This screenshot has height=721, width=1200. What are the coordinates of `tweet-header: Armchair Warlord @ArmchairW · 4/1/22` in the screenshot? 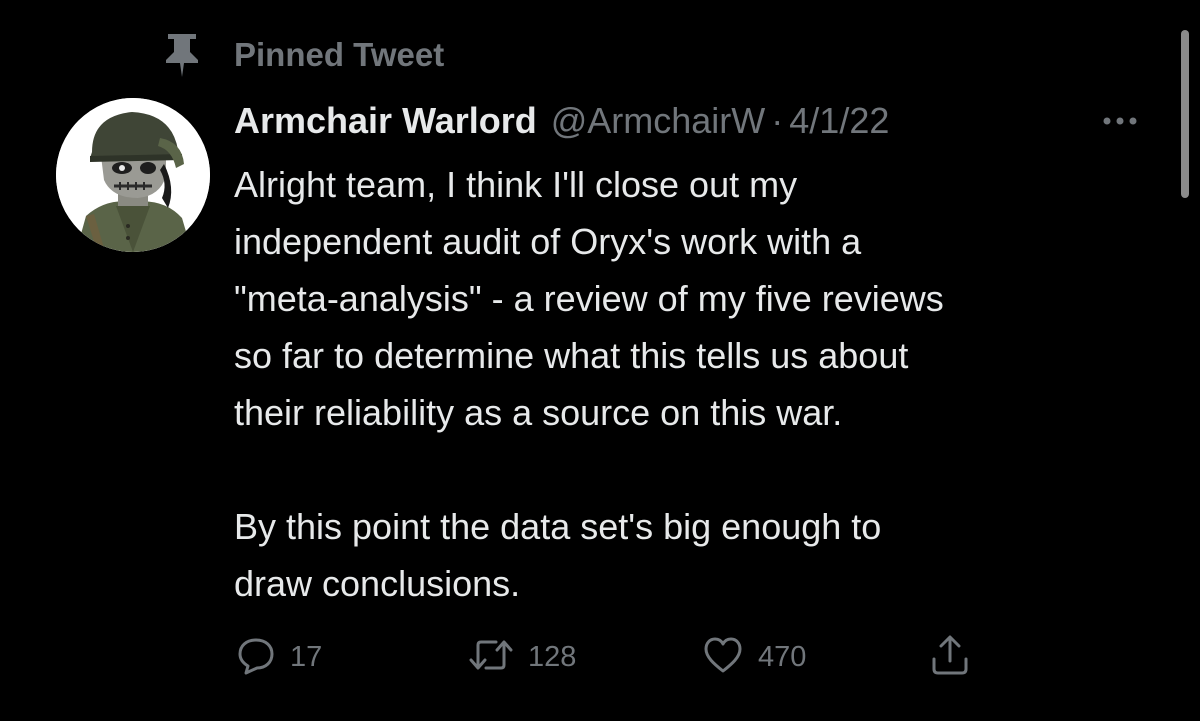 It's located at (561, 121).